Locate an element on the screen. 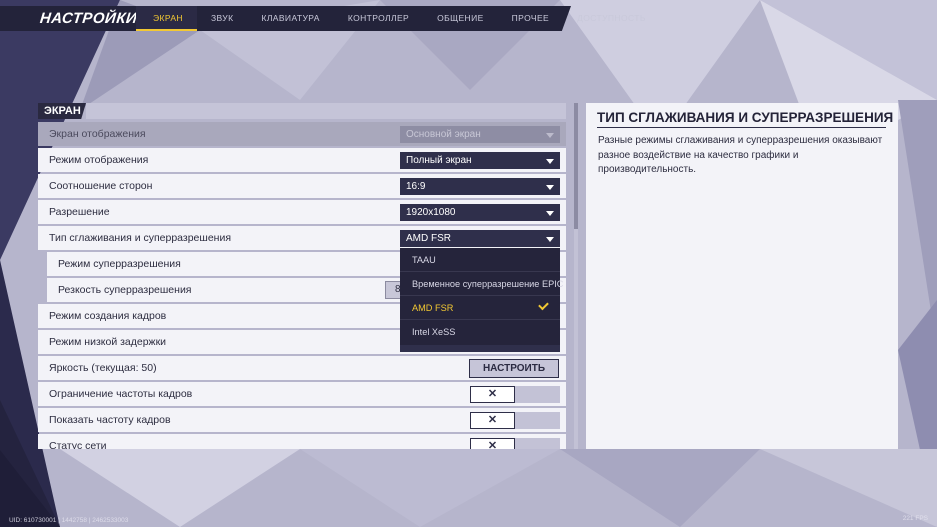  option-intel-xess: Intel XeSS is located at coordinates (480, 332).